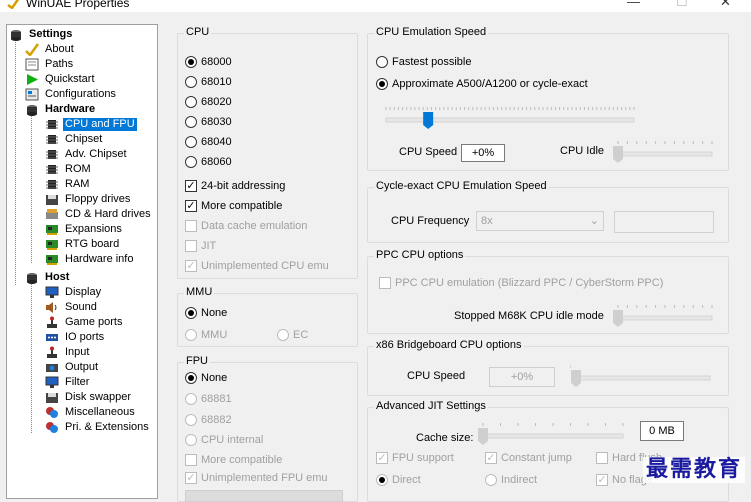 This screenshot has width=751, height=502. I want to click on approx-radio: Approximate A500/A1200 or cycle-exact, so click(482, 84).